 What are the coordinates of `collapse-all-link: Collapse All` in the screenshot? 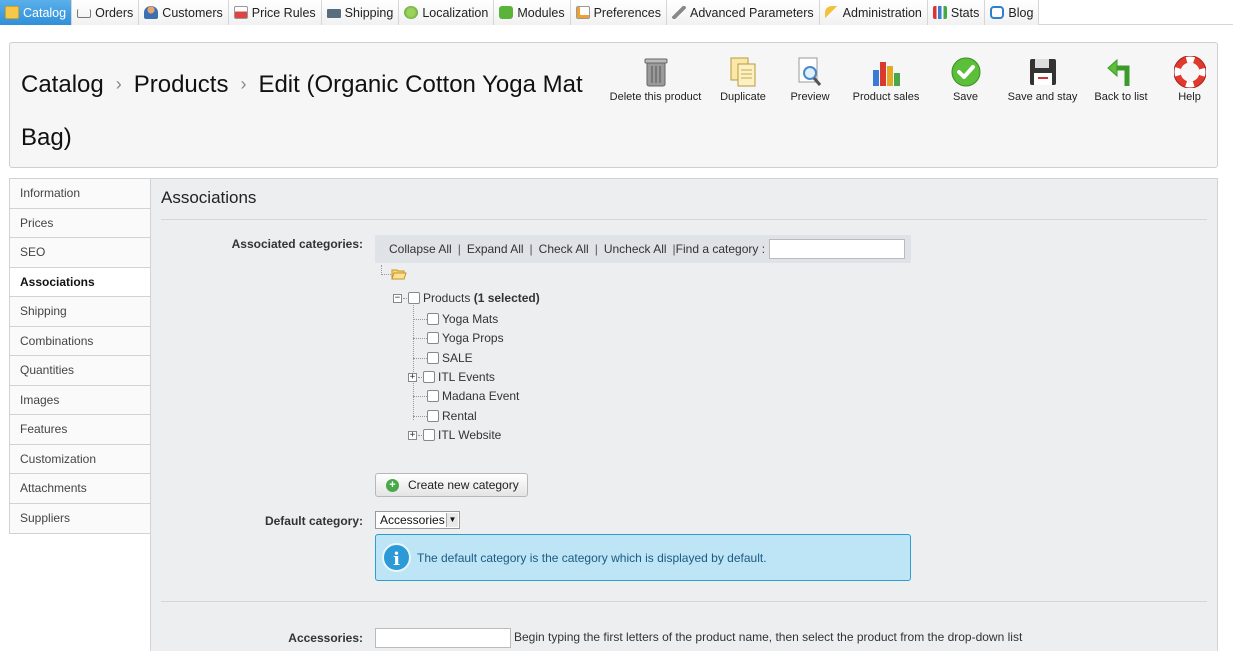 It's located at (420, 249).